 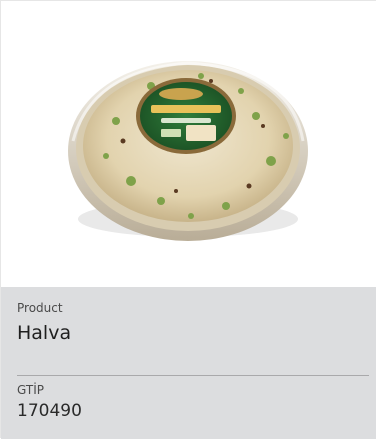 I want to click on gtip-label: GTİP, so click(x=30, y=390).